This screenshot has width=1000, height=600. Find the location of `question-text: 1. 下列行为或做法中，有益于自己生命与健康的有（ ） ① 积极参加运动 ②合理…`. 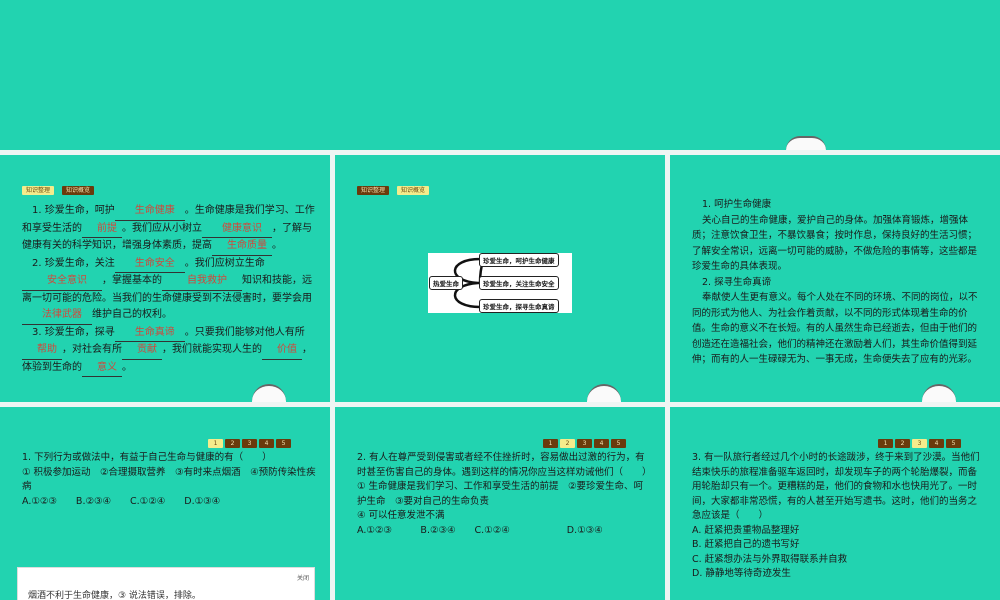

question-text: 1. 下列行为或做法中，有益于自己生命与健康的有（ ） ① 积极参加运动 ②合理… is located at coordinates (169, 480).